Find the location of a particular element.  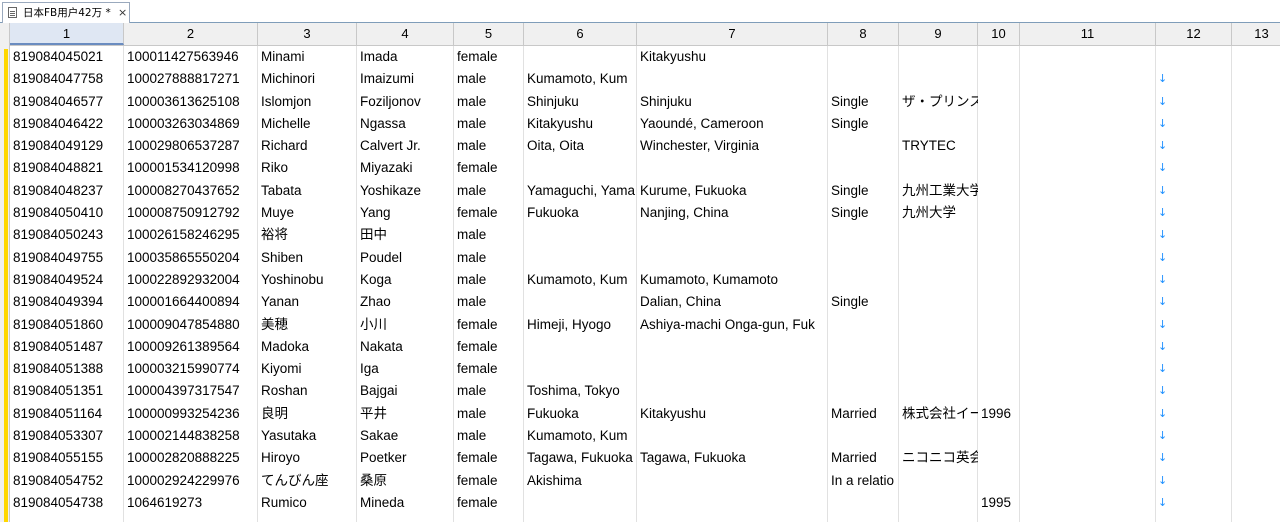

cell: Zhao is located at coordinates (405, 302).